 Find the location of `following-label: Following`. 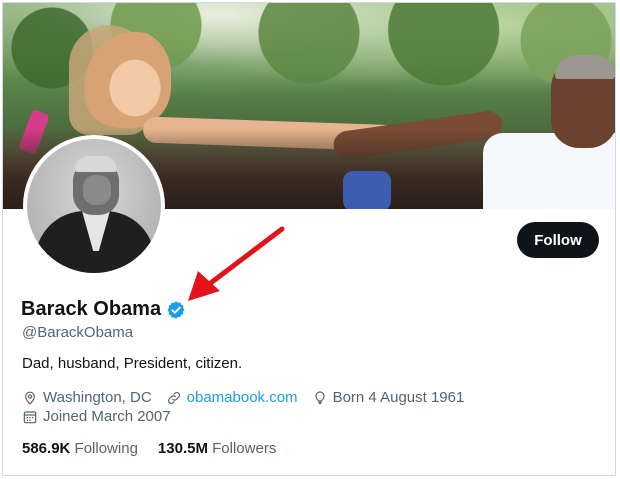

following-label: Following is located at coordinates (106, 448).